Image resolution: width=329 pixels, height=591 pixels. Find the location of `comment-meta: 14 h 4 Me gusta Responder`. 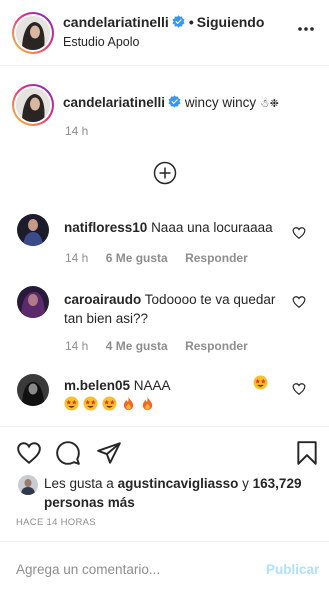

comment-meta: 14 h 4 Me gusta Responder is located at coordinates (163, 346).